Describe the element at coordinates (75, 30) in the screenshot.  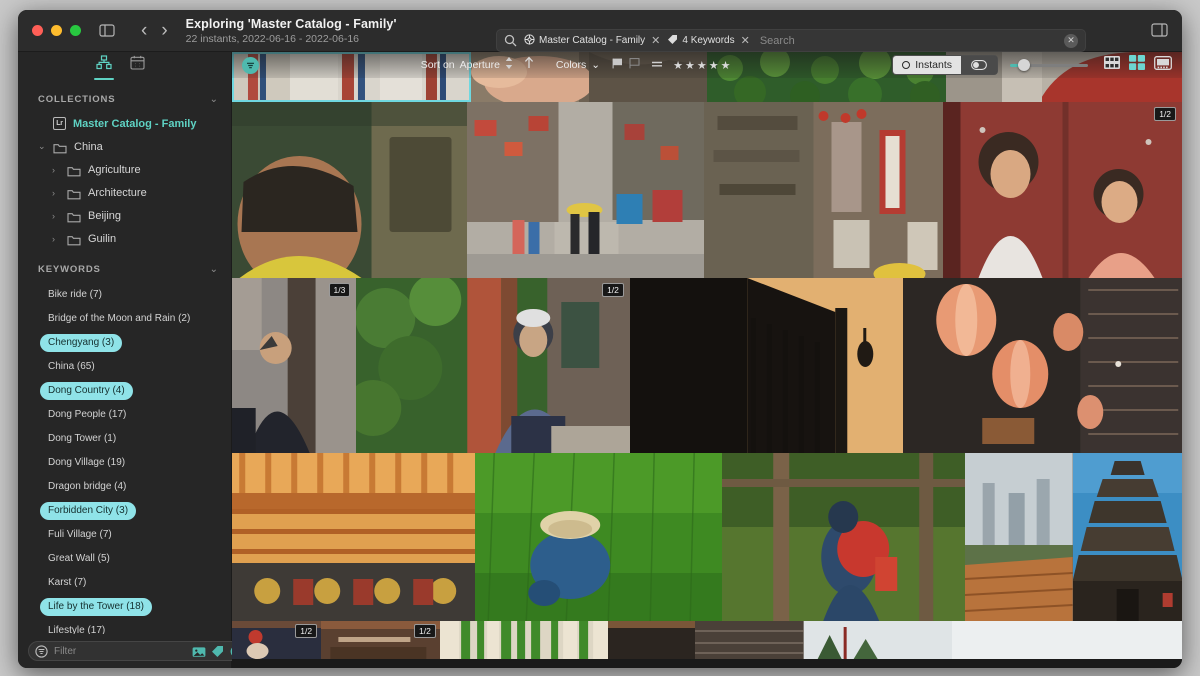
I see `maximize-button` at that location.